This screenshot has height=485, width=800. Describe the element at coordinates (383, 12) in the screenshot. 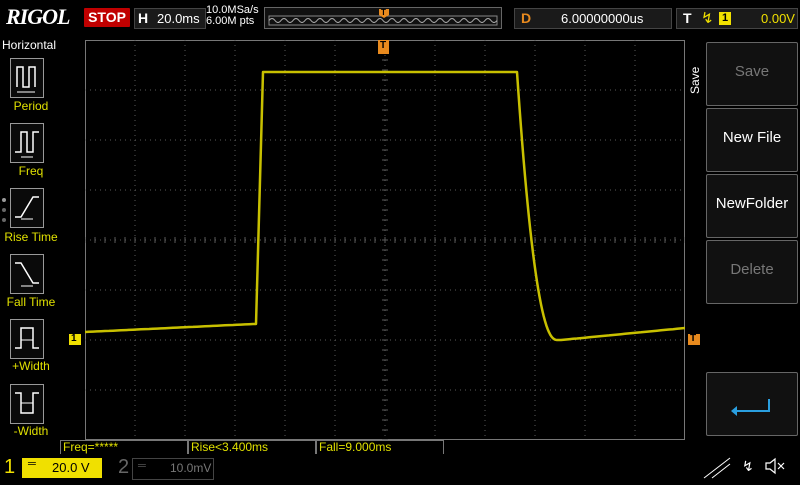

I see `trigger-position-marker: T` at that location.